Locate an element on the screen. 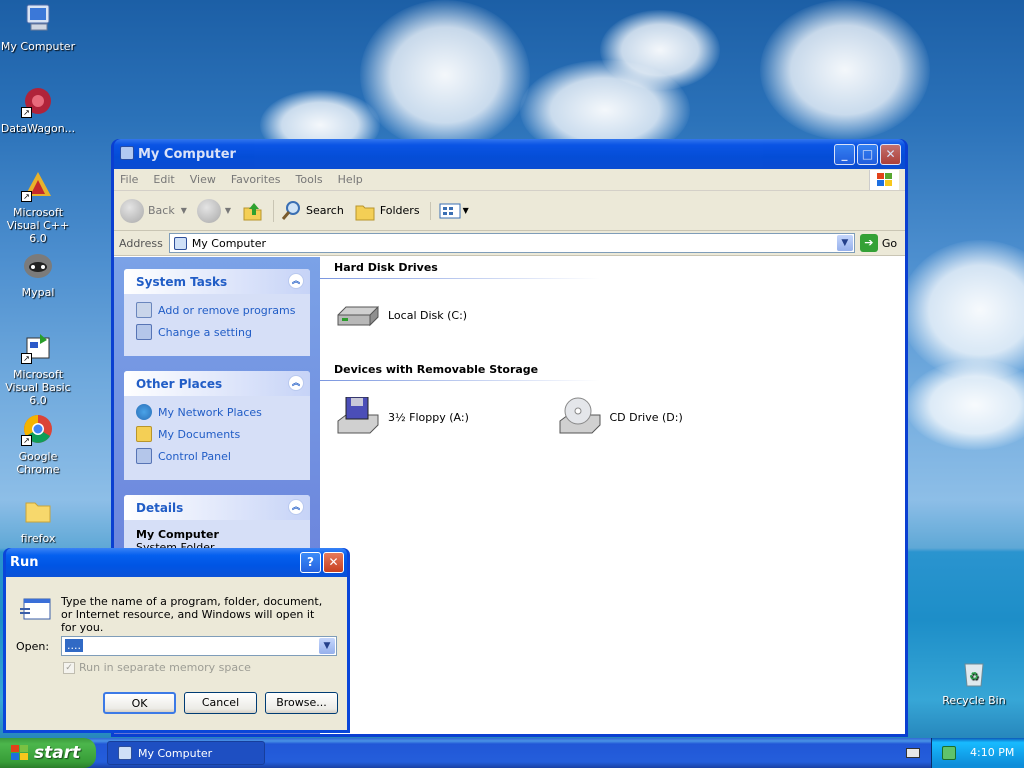  desktop-icon-label: Google Chrome is located at coordinates (38, 463).